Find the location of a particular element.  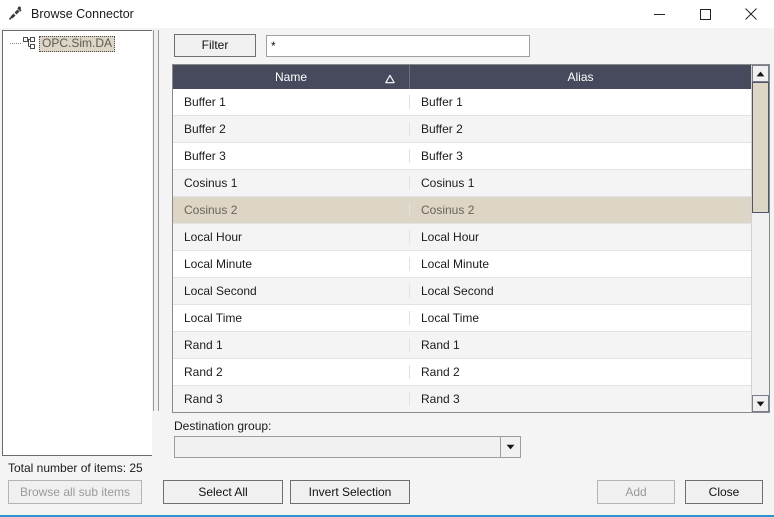

column-header-alias-label: Alias is located at coordinates (580, 77).